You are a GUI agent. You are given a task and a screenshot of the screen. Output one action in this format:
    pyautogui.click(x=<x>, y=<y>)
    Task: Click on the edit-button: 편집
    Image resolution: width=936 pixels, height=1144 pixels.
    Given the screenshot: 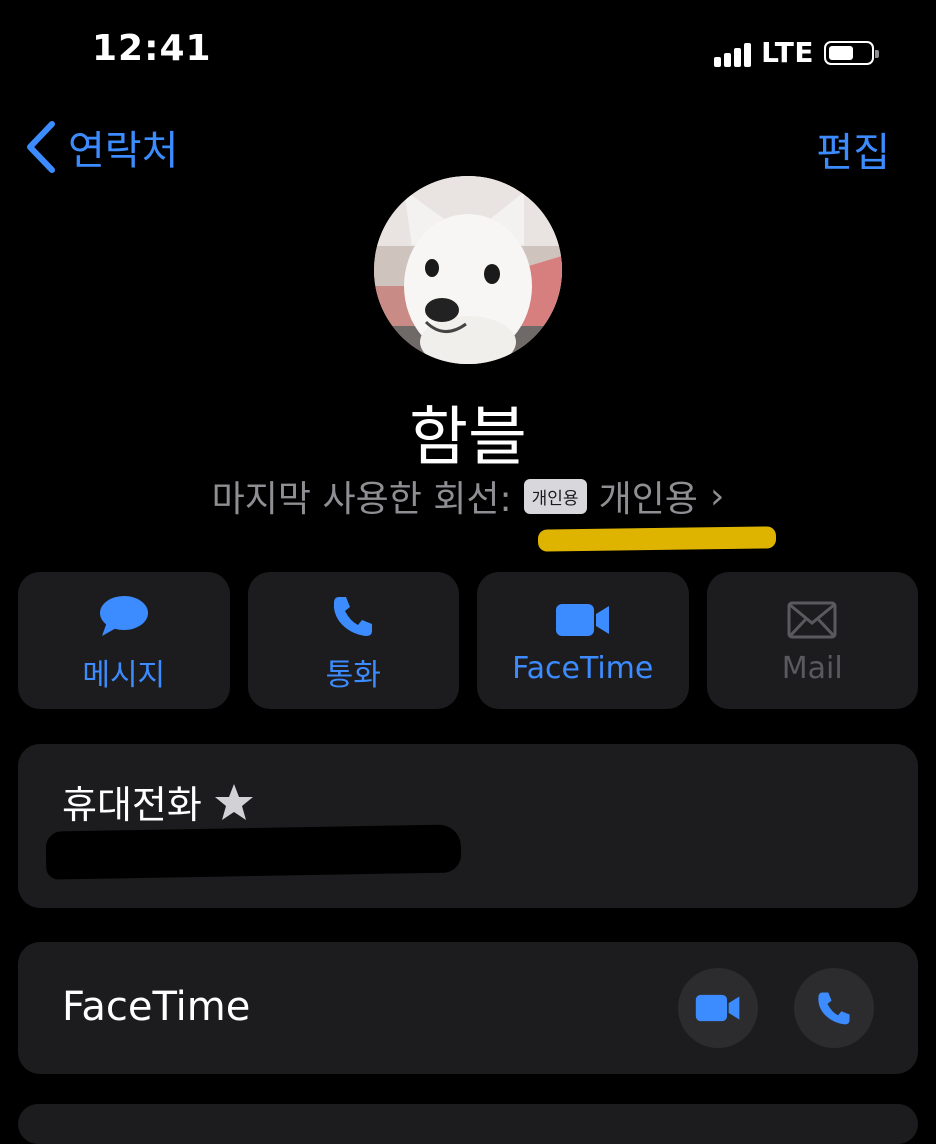 What is the action you would take?
    pyautogui.click(x=853, y=149)
    